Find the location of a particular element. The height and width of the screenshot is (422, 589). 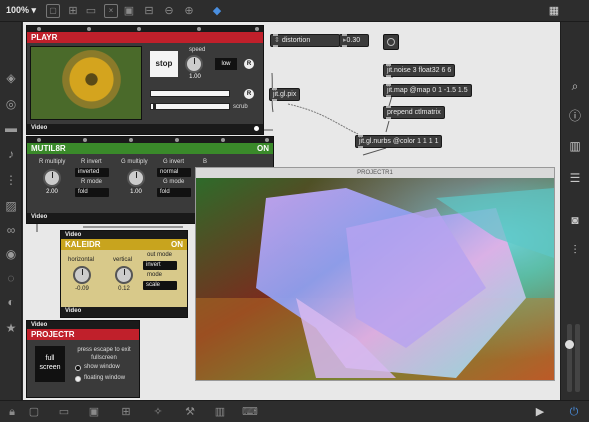

plus-box-icon: ⊕ is located at coordinates (189, 11).